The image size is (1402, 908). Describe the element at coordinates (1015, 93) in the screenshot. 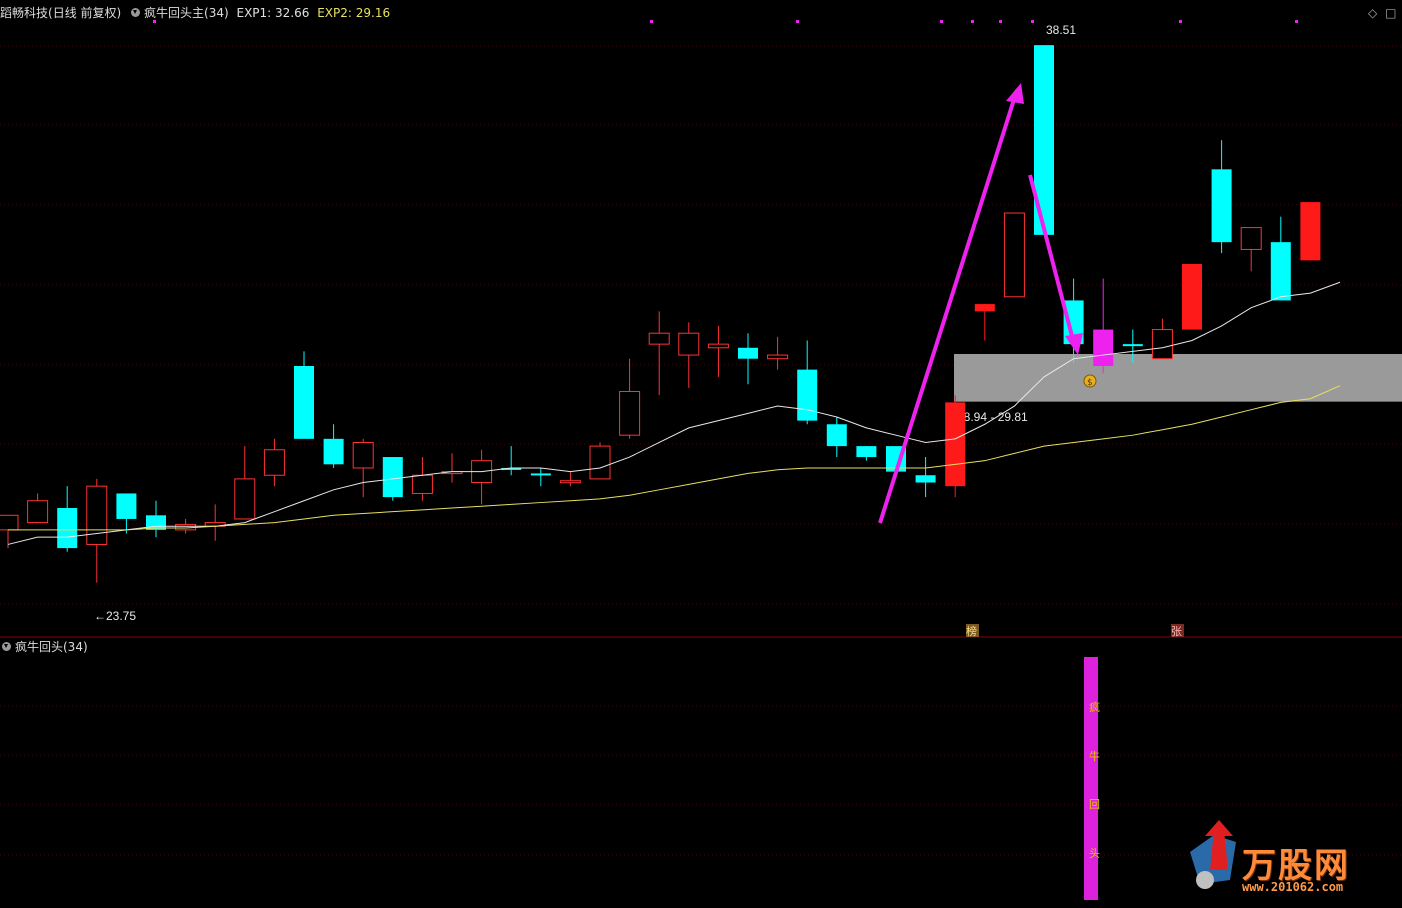

I see `up-arrow-head` at that location.